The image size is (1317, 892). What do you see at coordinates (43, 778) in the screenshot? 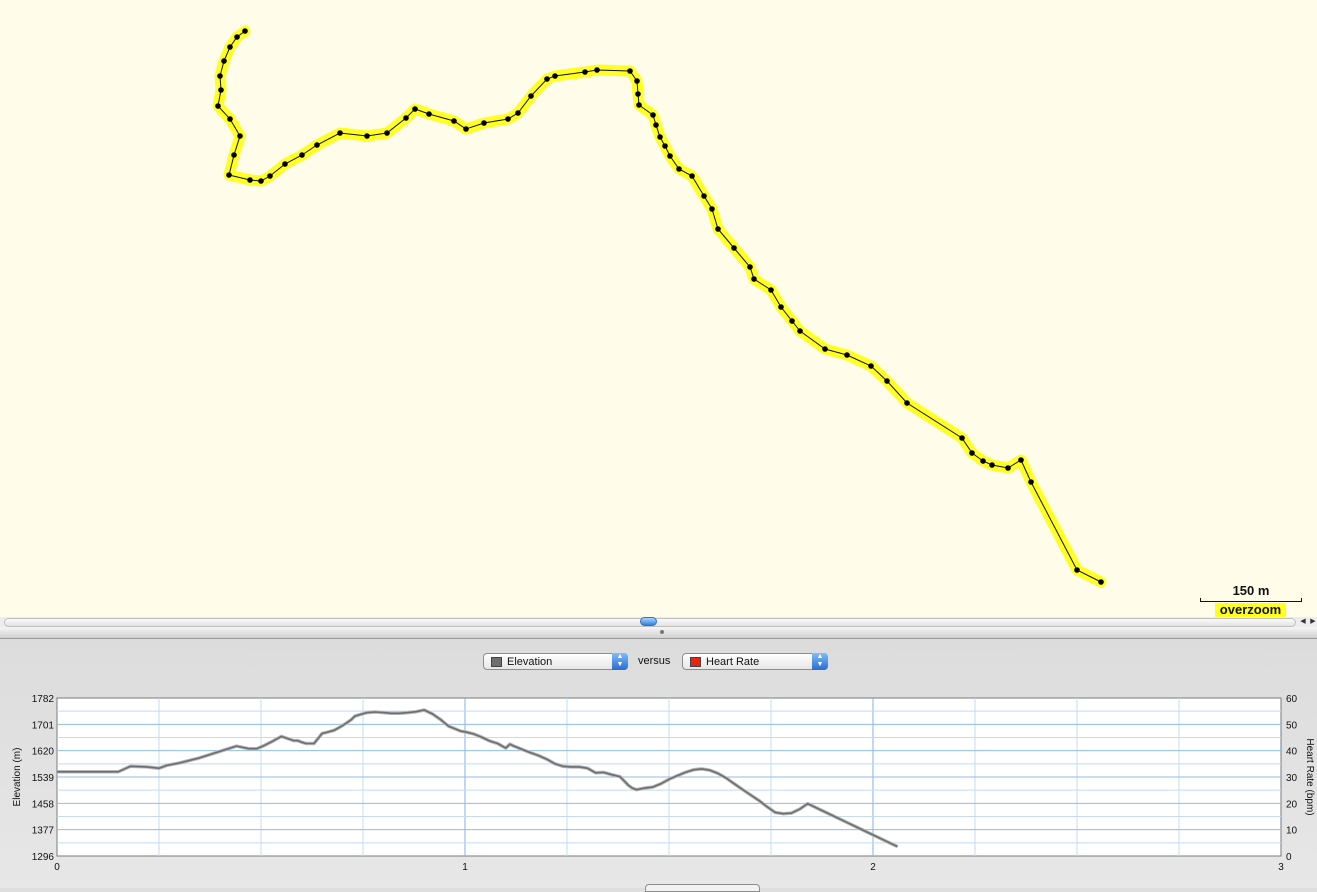
I see `y-tick-label: 1539` at bounding box center [43, 778].